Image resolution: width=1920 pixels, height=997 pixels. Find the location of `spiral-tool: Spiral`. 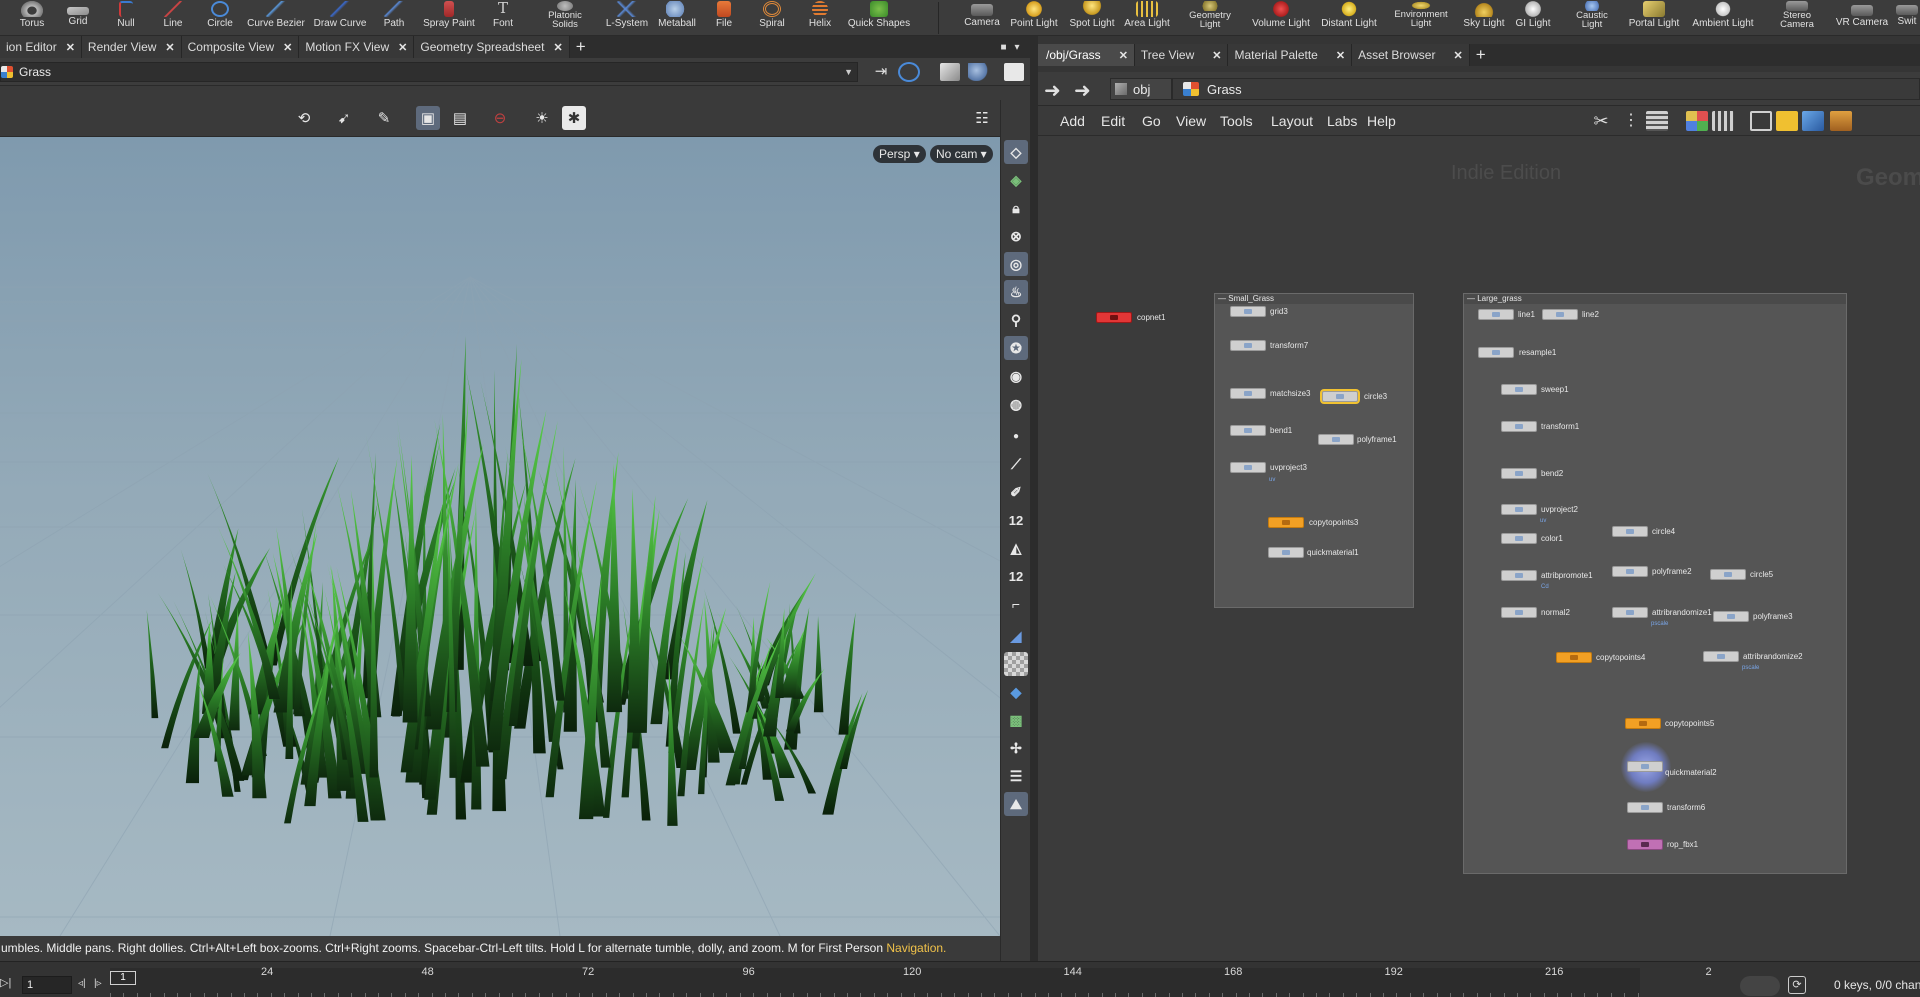

spiral-tool: Spiral is located at coordinates (772, 18).